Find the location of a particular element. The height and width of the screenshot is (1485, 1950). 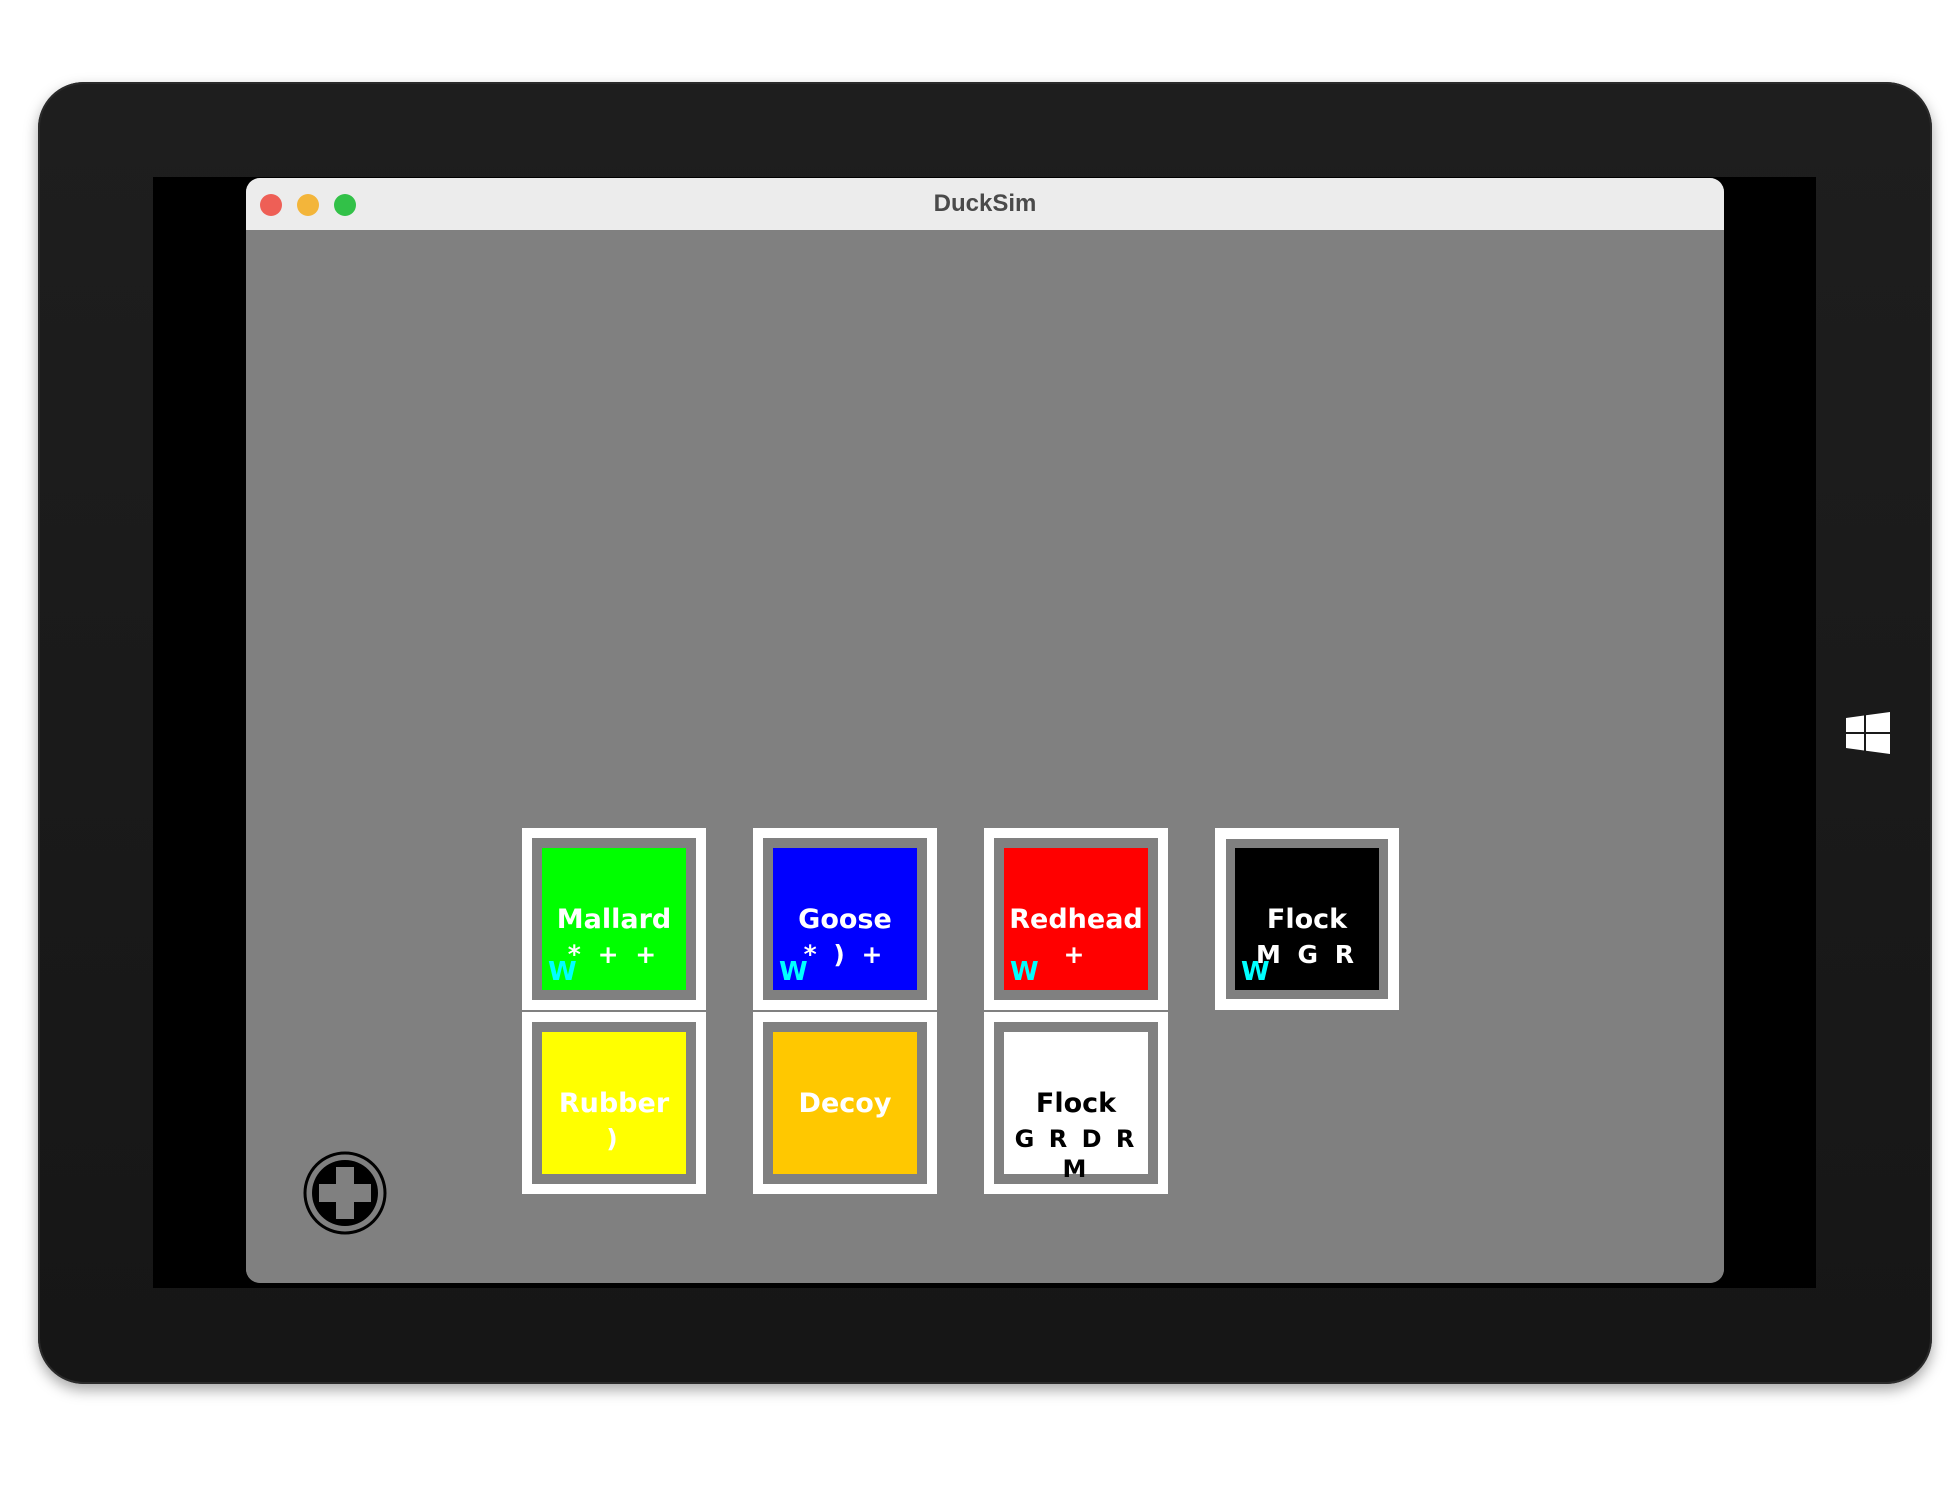

title-bar: DuckSim is located at coordinates (985, 204).